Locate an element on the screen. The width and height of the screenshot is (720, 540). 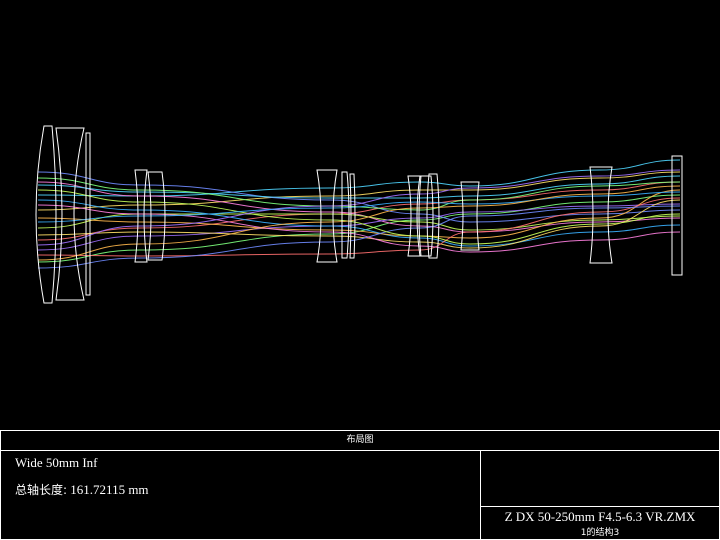
divider is located at coordinates (600, 506).